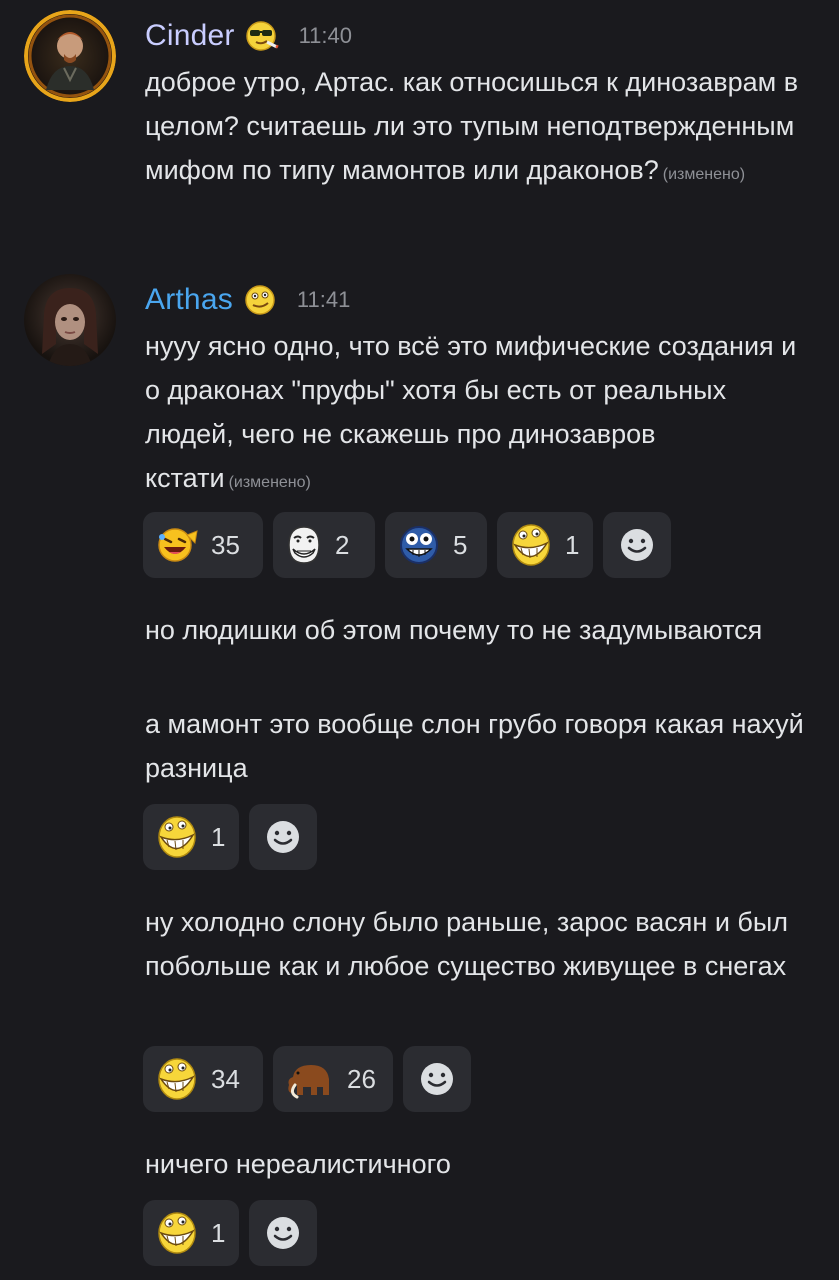  I want to click on reaction-bar: 35 2 5 1, so click(407, 545).